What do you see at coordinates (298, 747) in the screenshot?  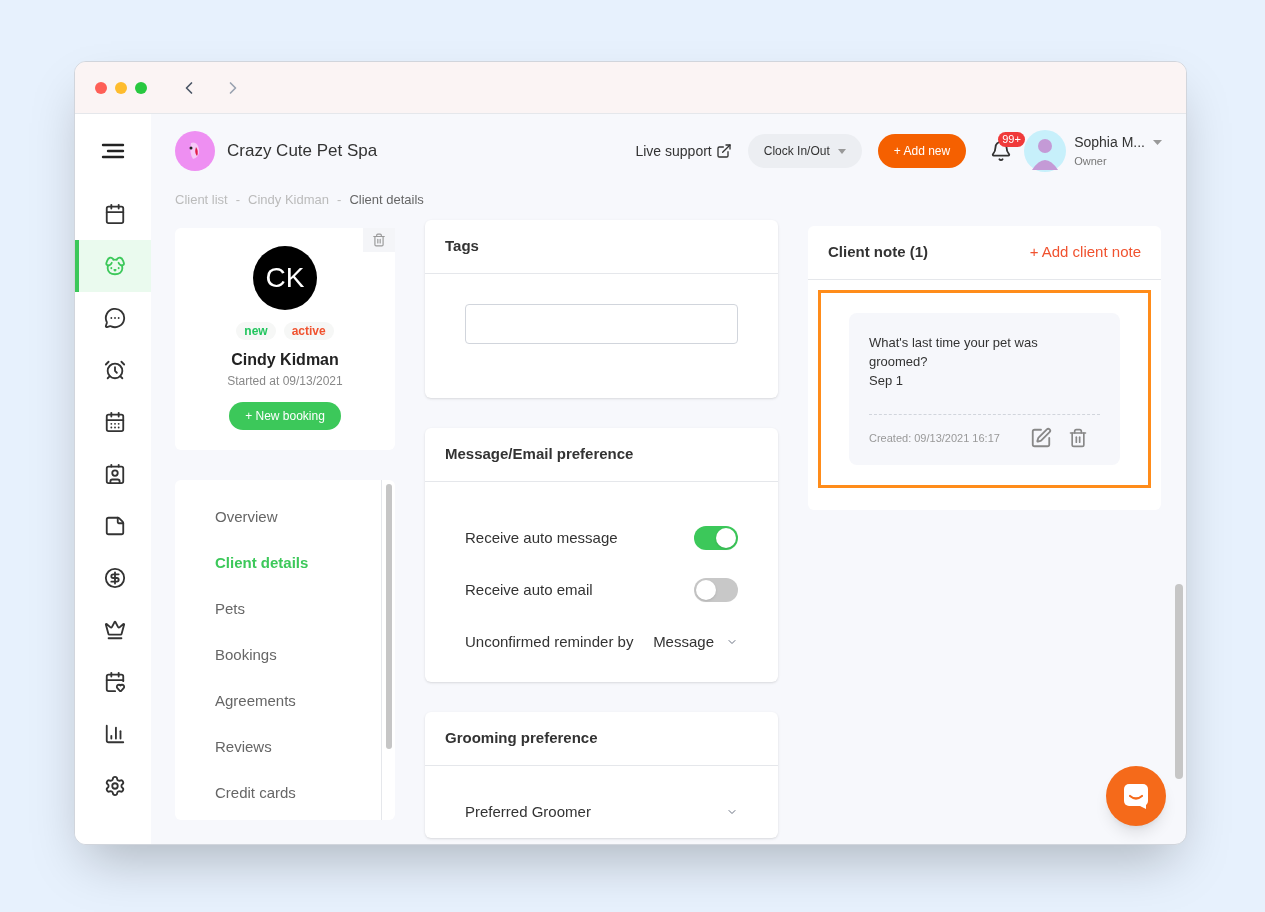 I see `client-nav-item: Reviews` at bounding box center [298, 747].